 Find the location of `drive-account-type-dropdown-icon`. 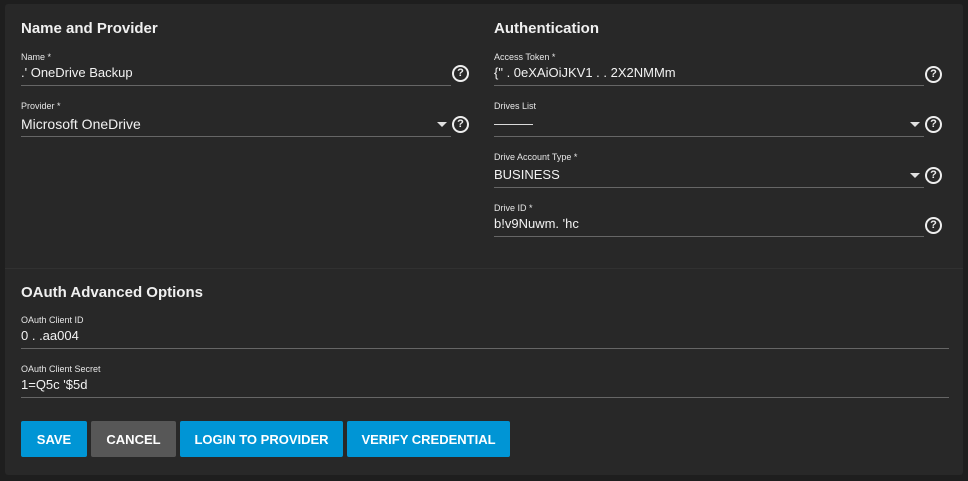

drive-account-type-dropdown-icon is located at coordinates (915, 175).